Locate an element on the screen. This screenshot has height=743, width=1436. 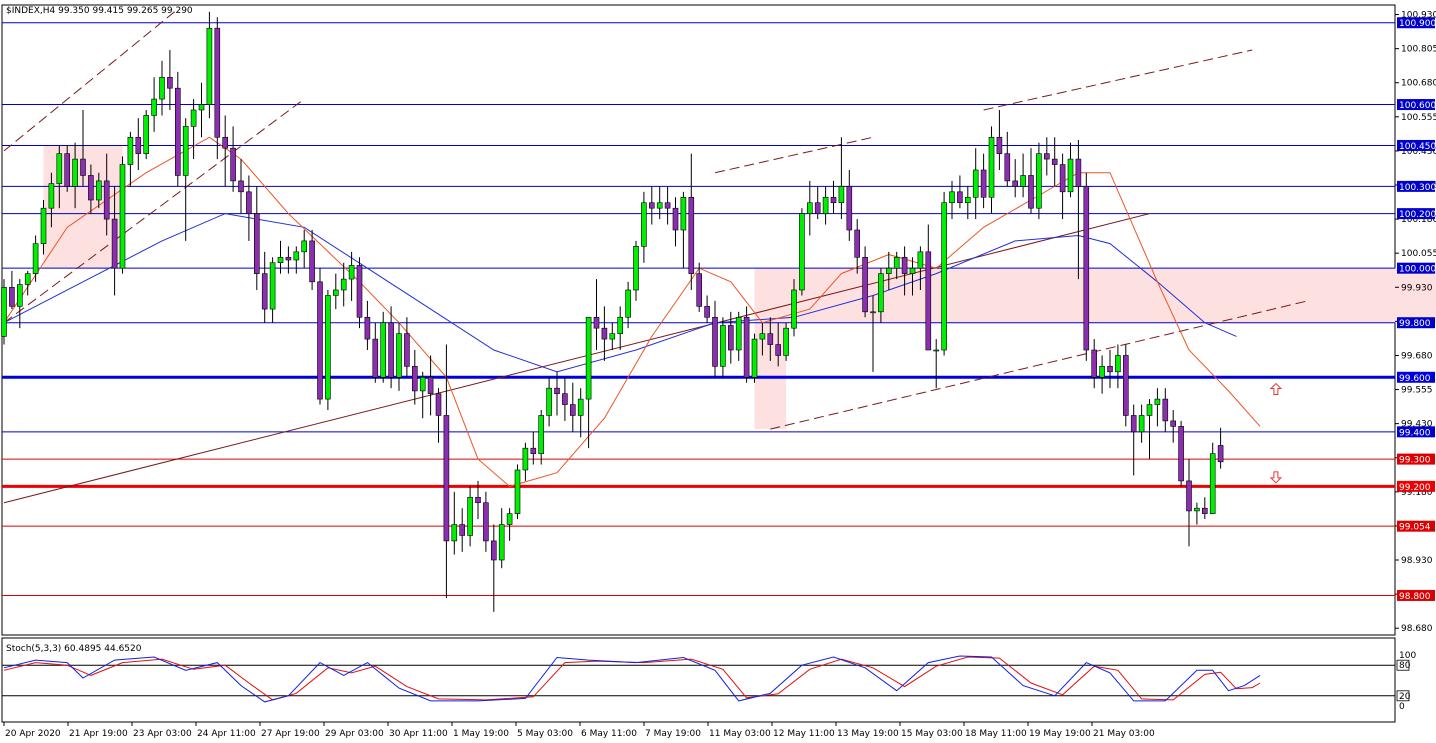
time-tick-label: 30 Apr 11:00 is located at coordinates (418, 734).